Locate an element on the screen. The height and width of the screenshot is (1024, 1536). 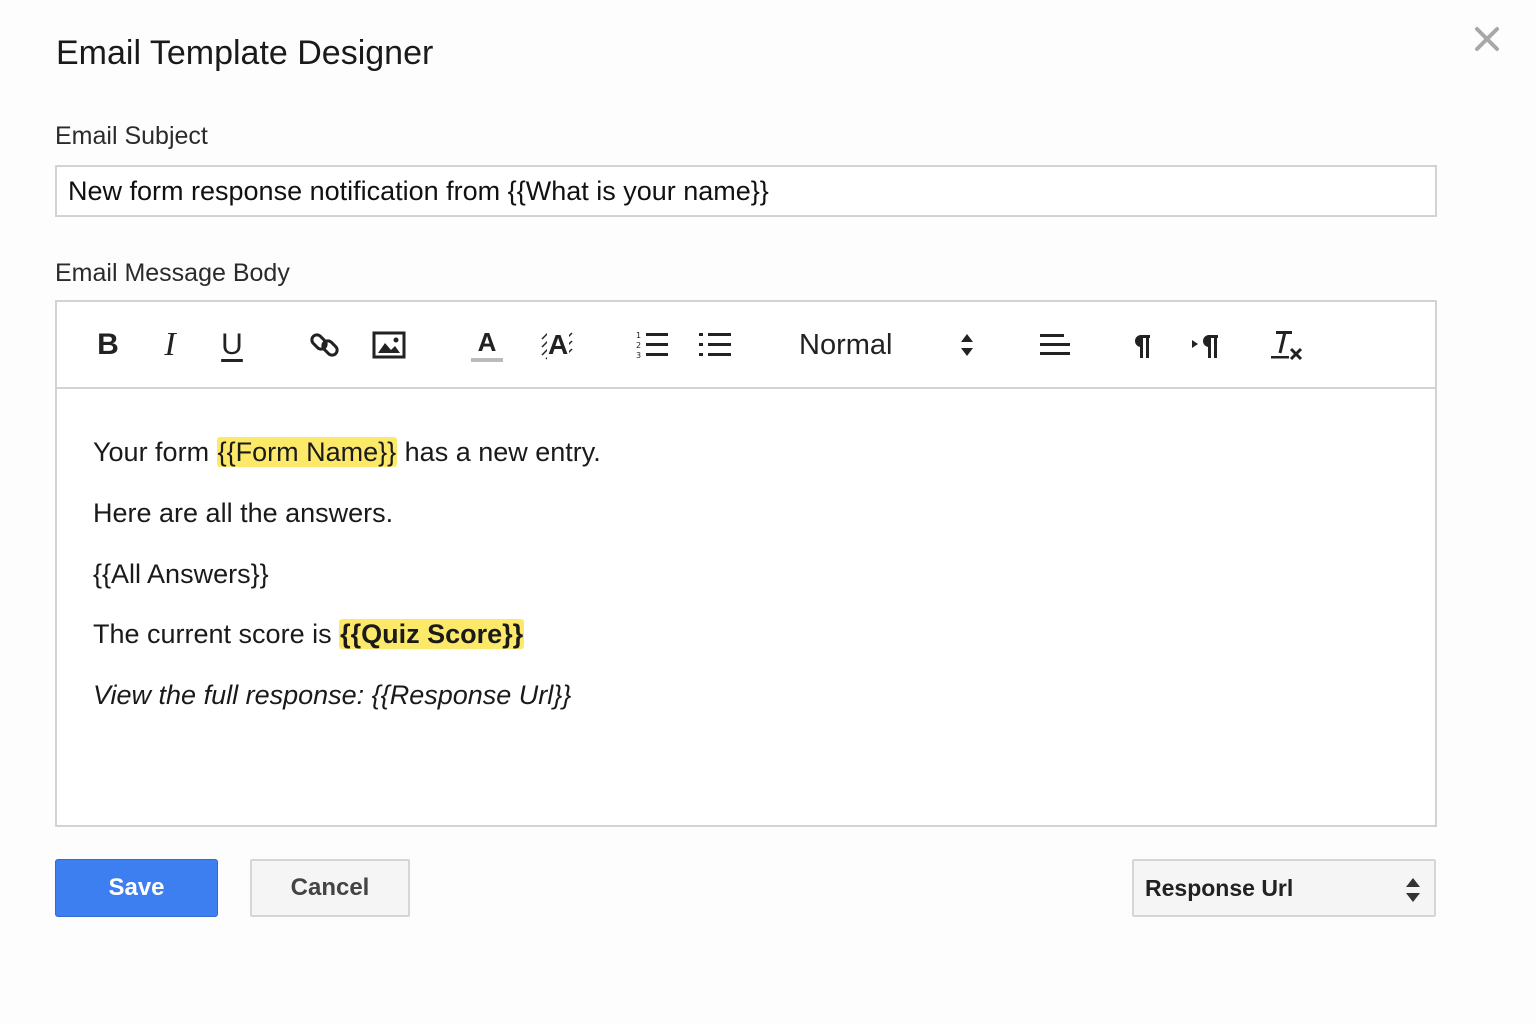
bold-button: B is located at coordinates (108, 345).